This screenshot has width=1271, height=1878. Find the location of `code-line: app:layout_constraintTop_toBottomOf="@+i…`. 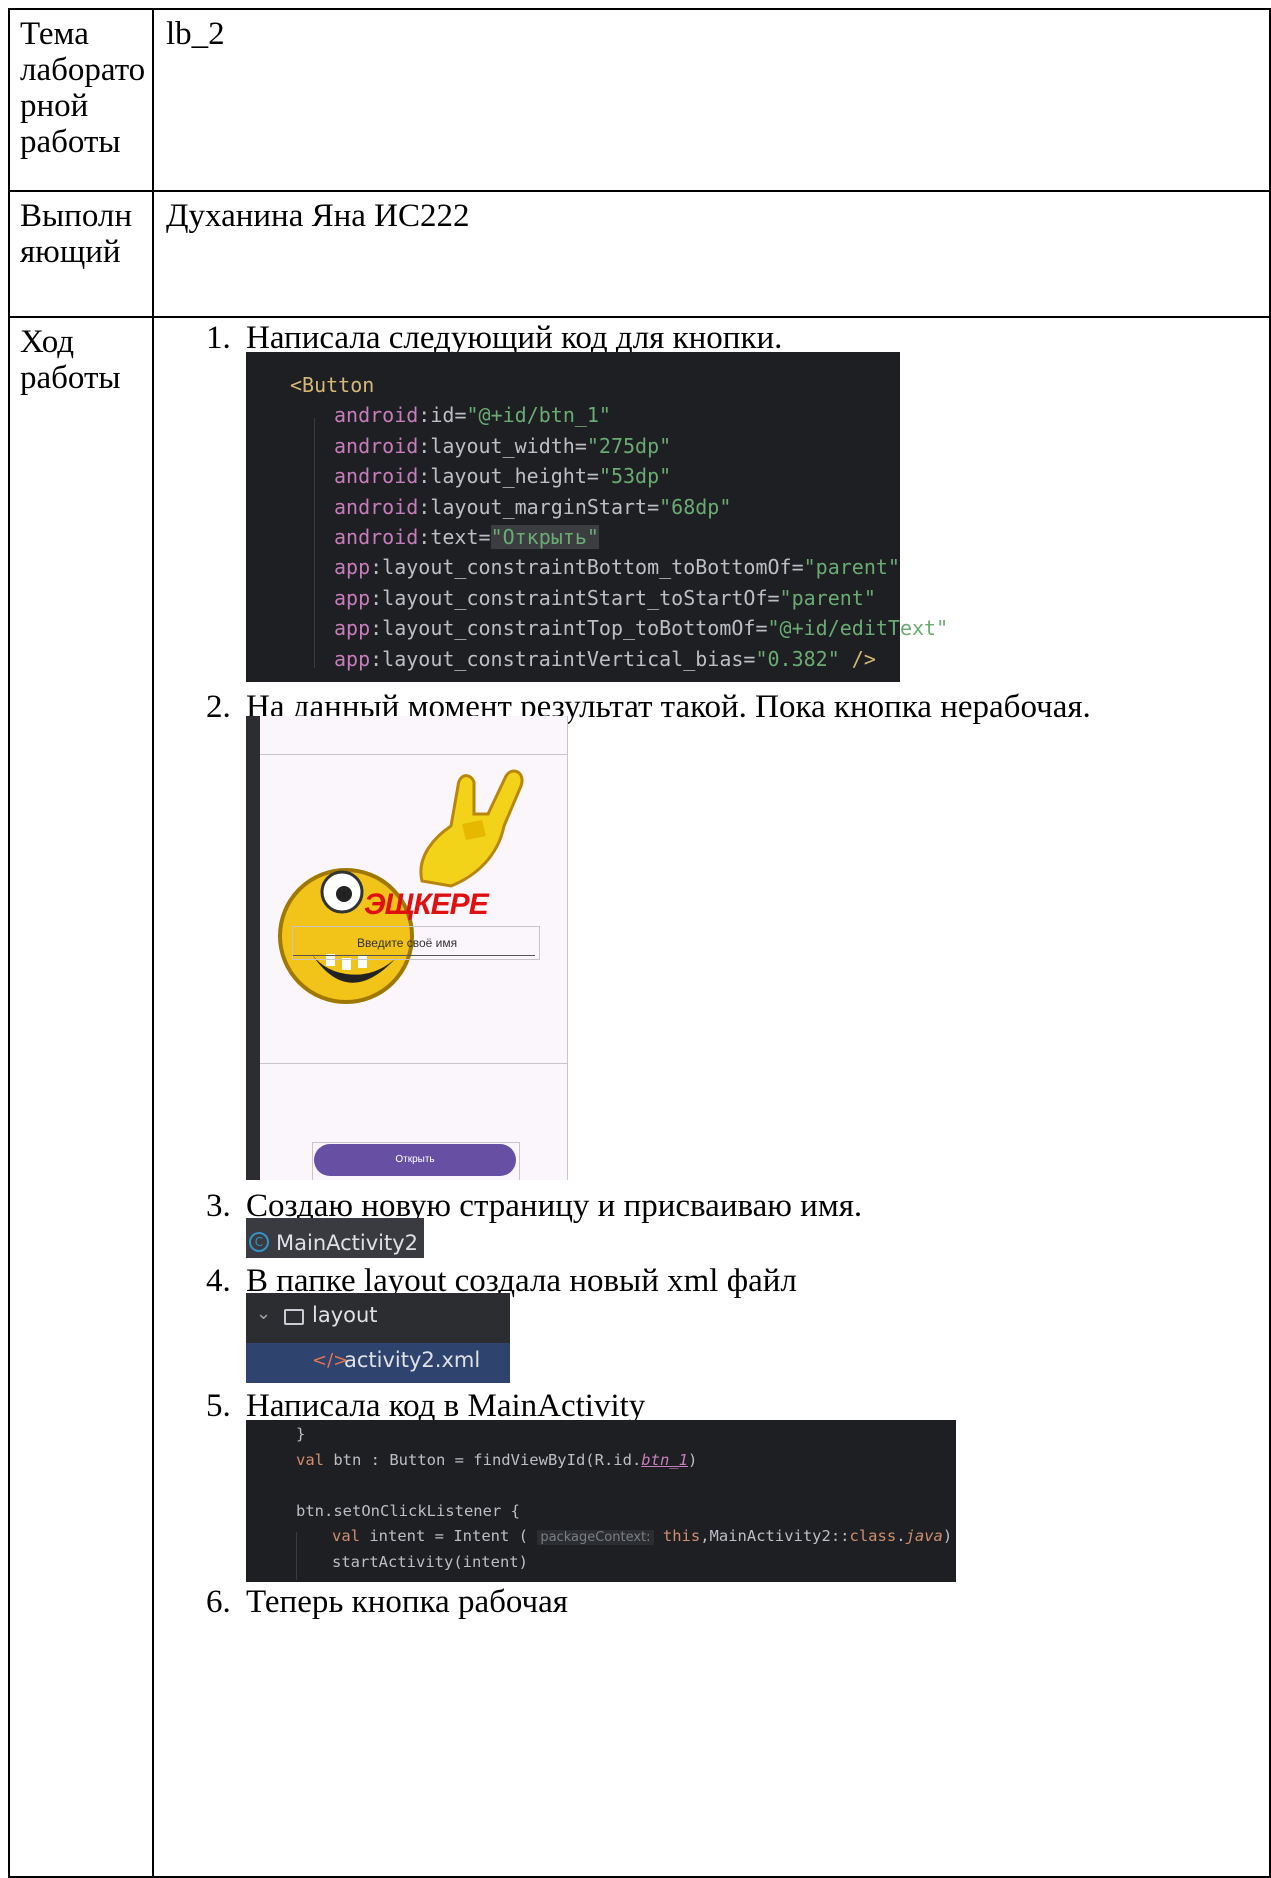

code-line: app:layout_constraintTop_toBottomOf="@+i… is located at coordinates (641, 628).